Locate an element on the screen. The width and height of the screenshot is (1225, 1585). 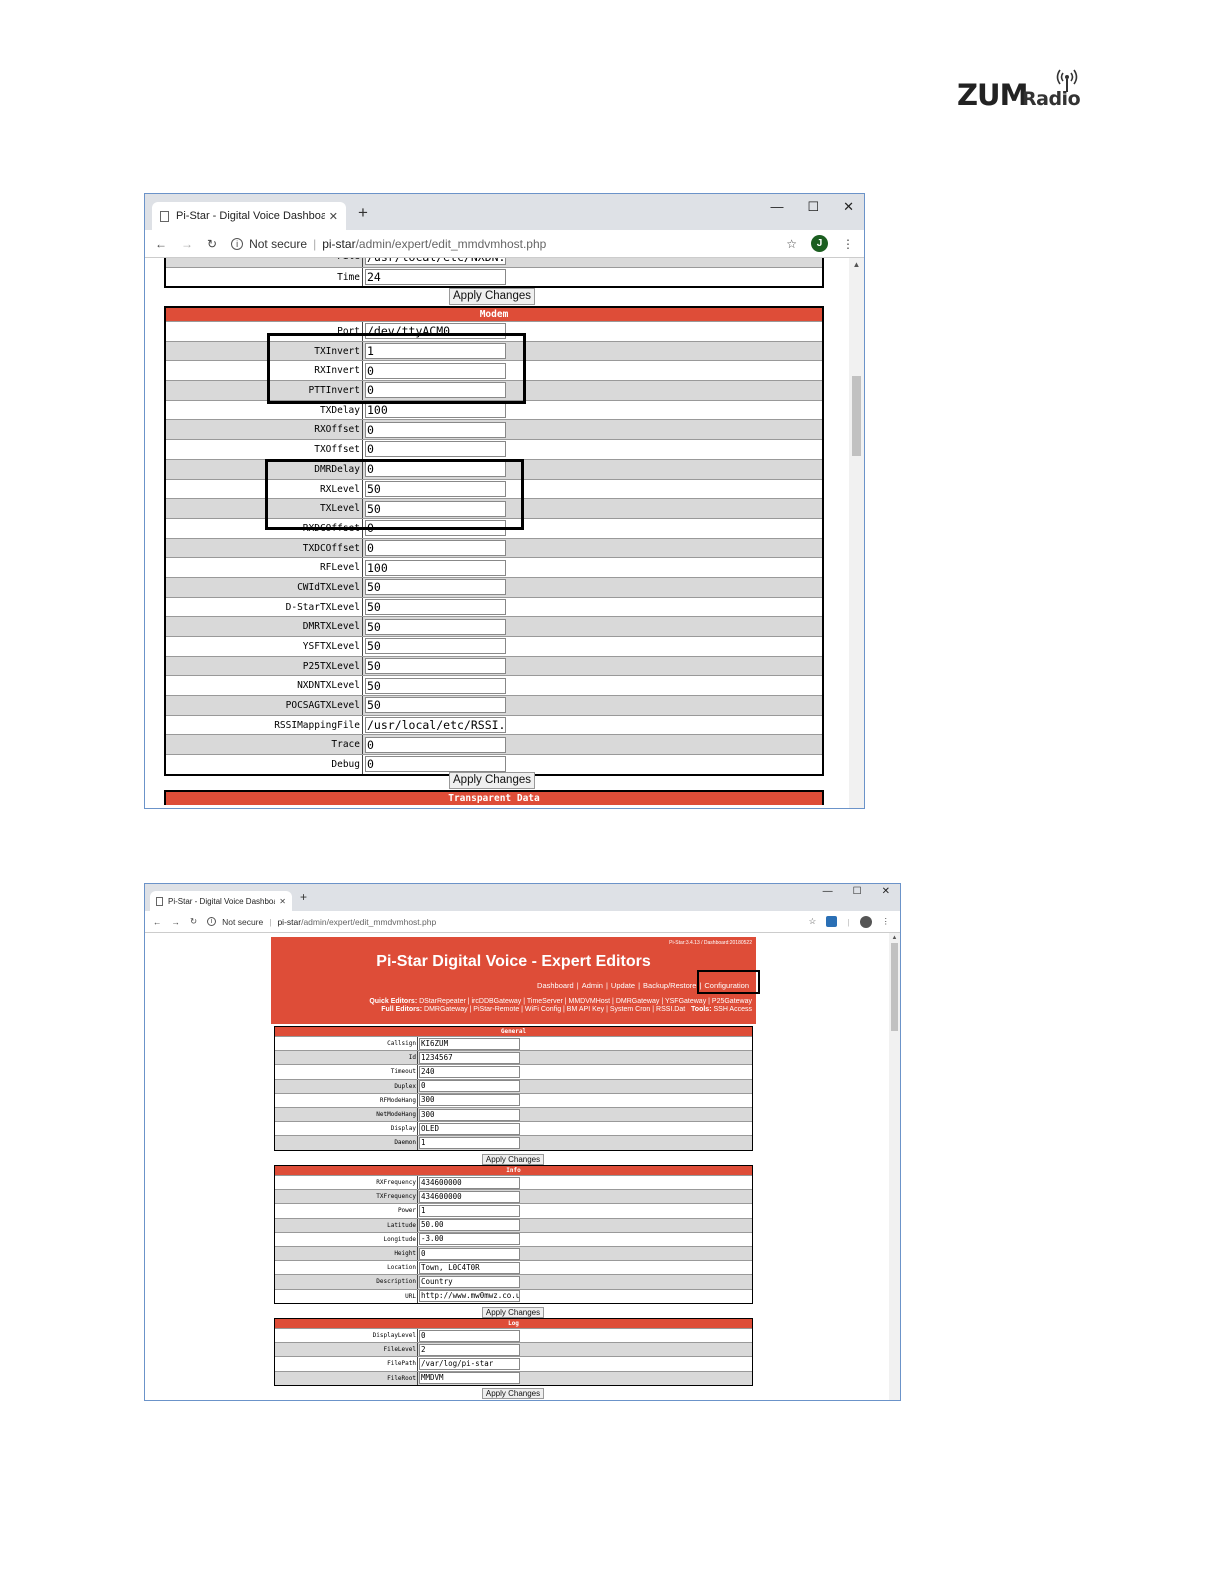
field-input: 240 is located at coordinates (469, 1071).